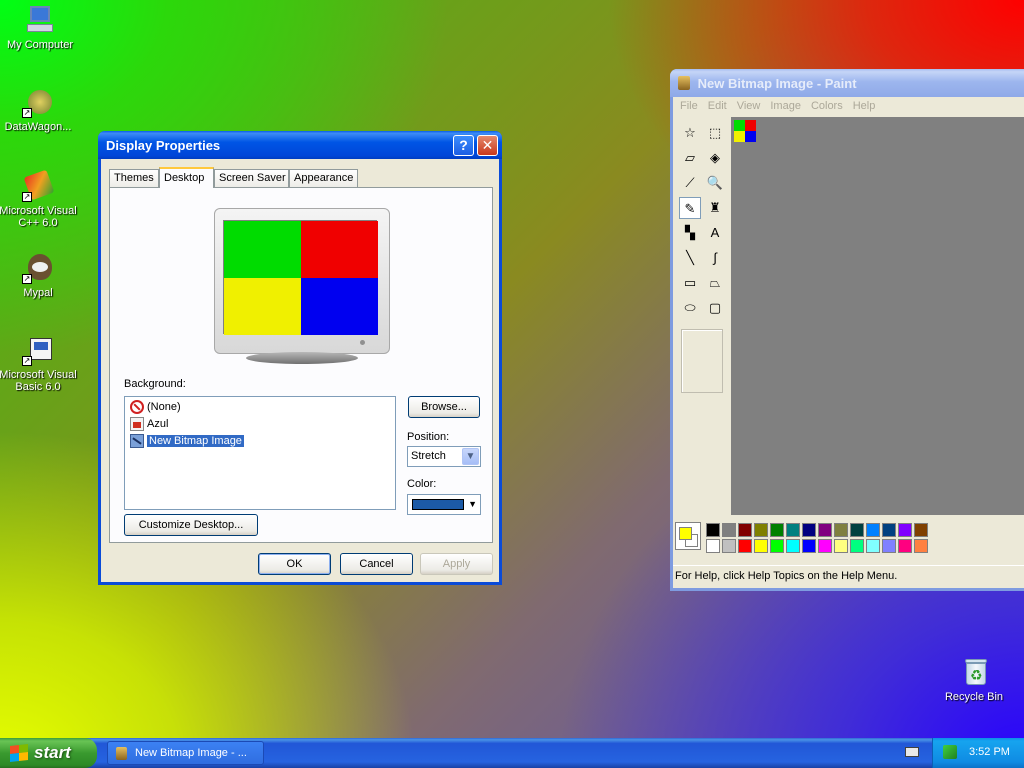 The image size is (1024, 768). I want to click on desktop-icon-visual-cpp: ↗ Microsoft Visual C++ 6.0, so click(39, 199).